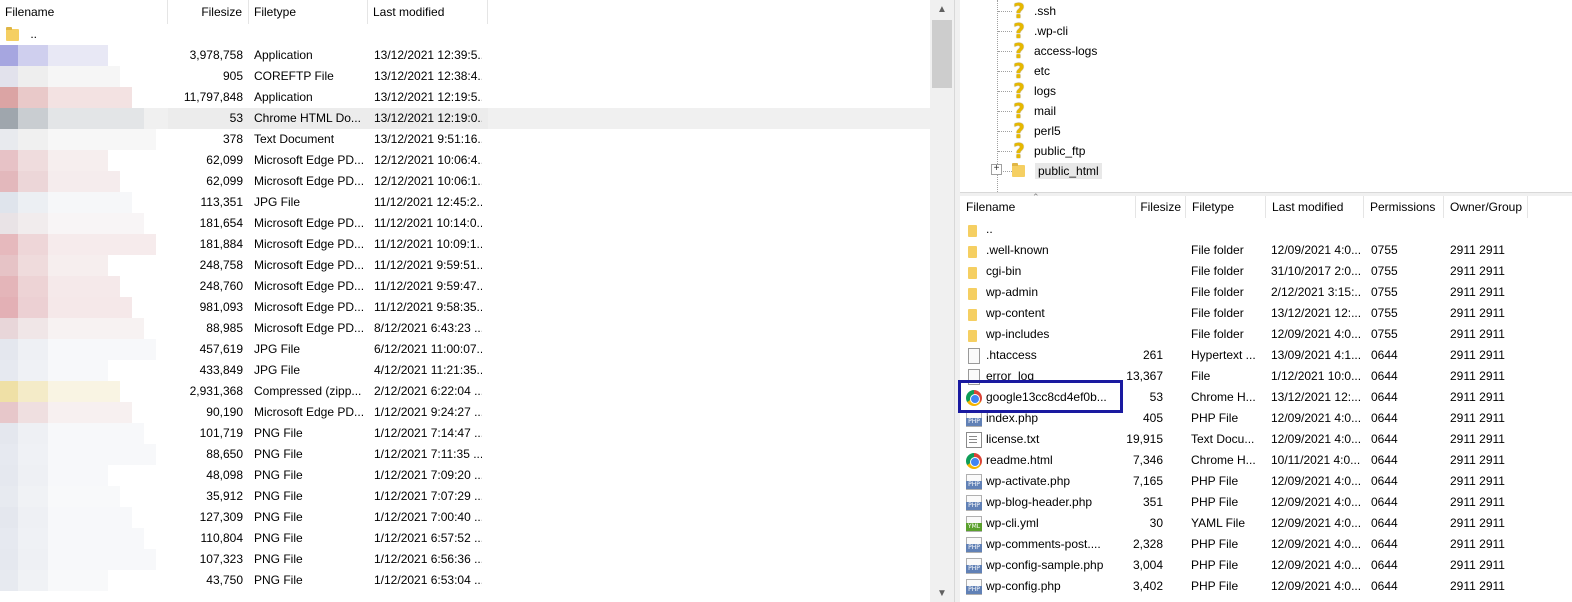  What do you see at coordinates (236, 118) in the screenshot?
I see `file-size: 53` at bounding box center [236, 118].